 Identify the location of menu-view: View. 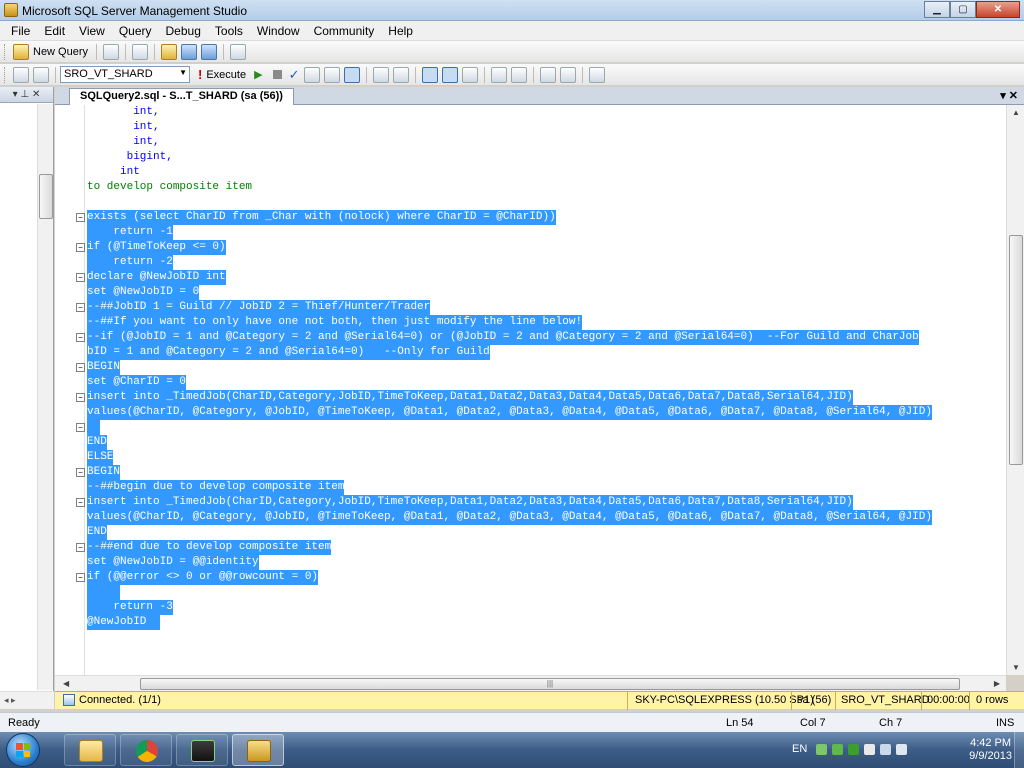
(92, 31).